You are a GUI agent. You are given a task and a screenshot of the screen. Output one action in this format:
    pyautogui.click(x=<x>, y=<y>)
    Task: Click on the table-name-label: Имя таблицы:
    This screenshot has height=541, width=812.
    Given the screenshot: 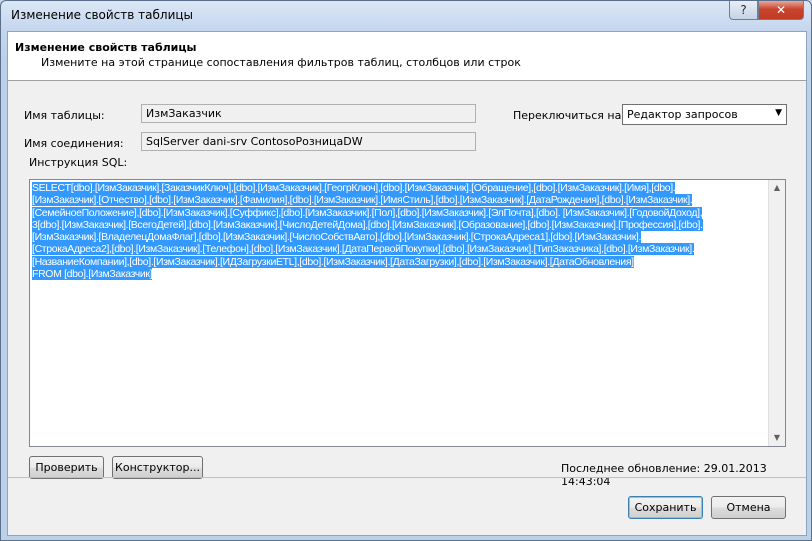 What is the action you would take?
    pyautogui.click(x=64, y=115)
    